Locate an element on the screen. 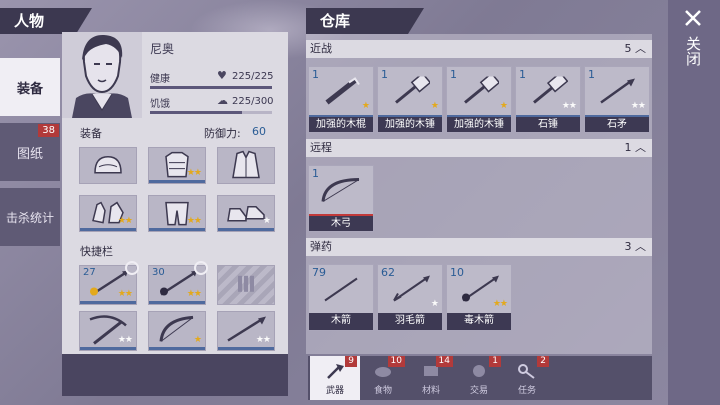 The image size is (720, 405). equip-slot-helmet is located at coordinates (108, 165).